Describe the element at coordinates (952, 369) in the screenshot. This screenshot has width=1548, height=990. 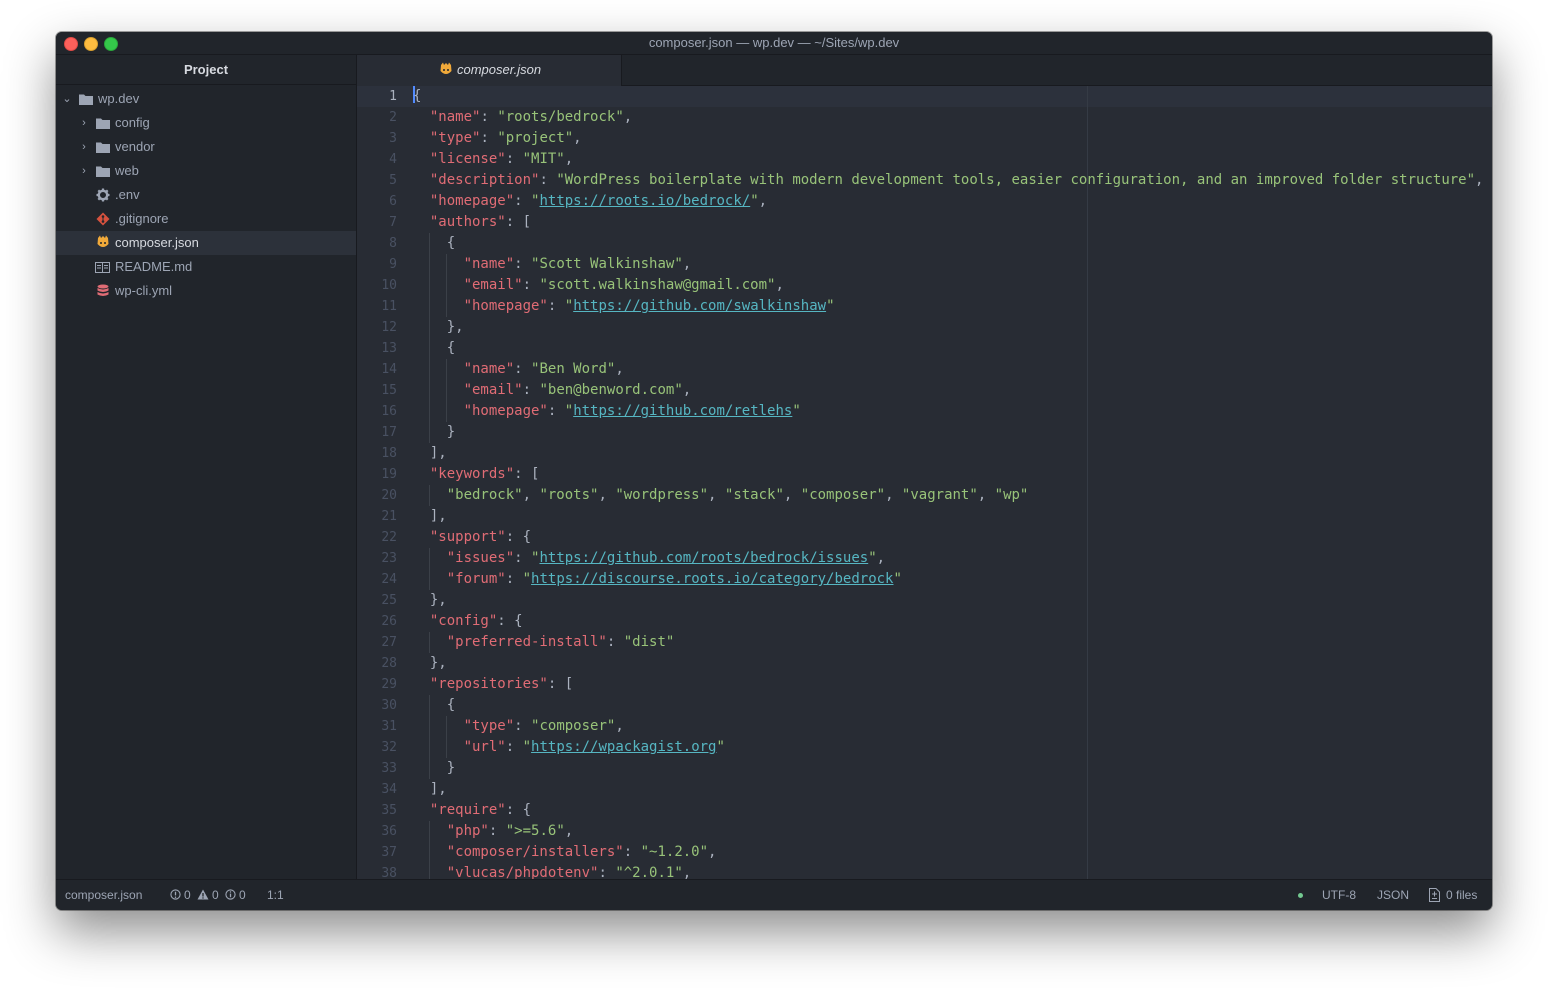
I see `code-line: "name": "Ben Word",` at that location.